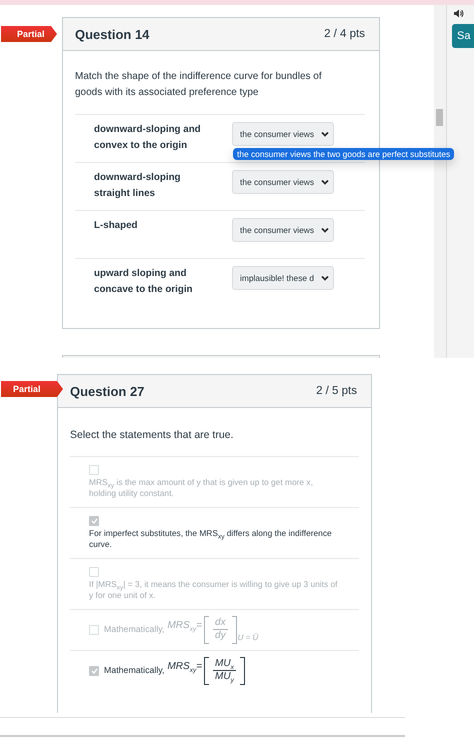  I want to click on dropdown-option: the consumer views the two goods are perfect substitutes, so click(343, 154).